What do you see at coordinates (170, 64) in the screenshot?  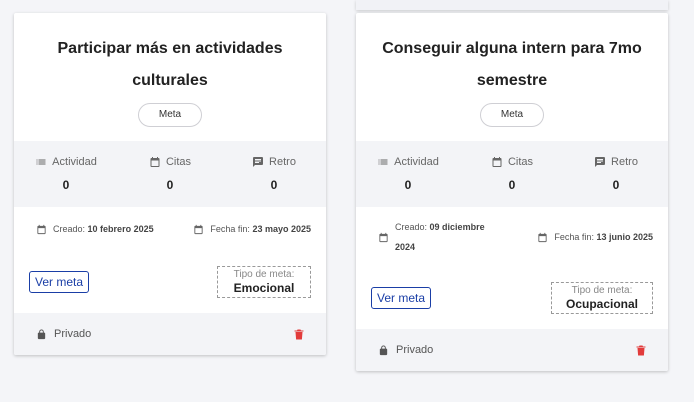 I see `goal-title: Participar más en actividades culturales` at bounding box center [170, 64].